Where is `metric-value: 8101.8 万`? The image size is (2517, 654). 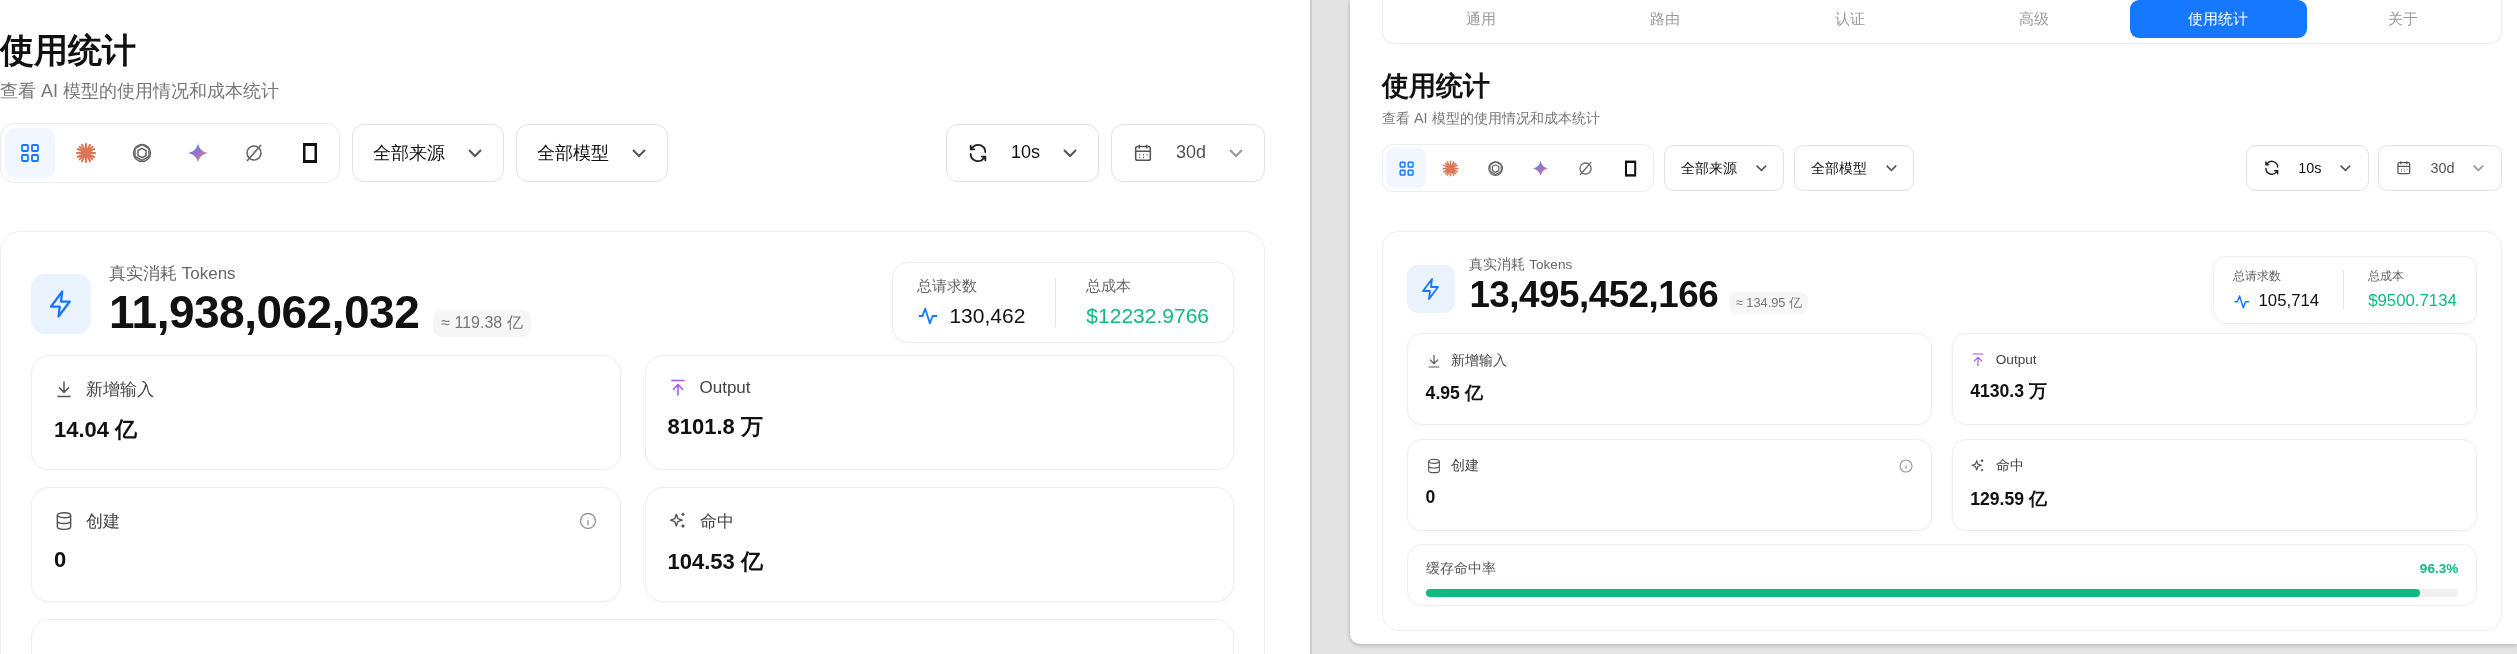 metric-value: 8101.8 万 is located at coordinates (715, 426).